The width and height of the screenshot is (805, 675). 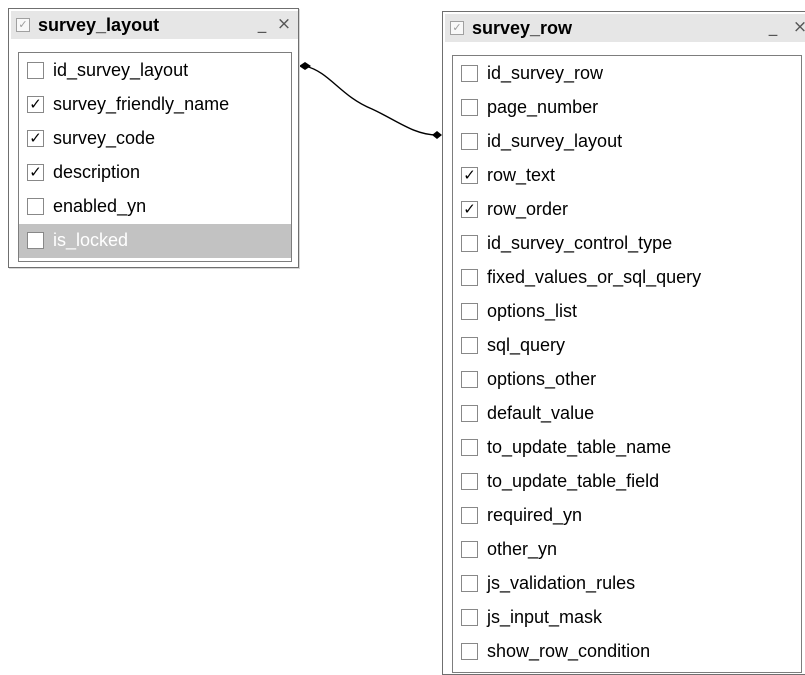 I want to click on survey-row-field-row: default_value, so click(x=627, y=414).